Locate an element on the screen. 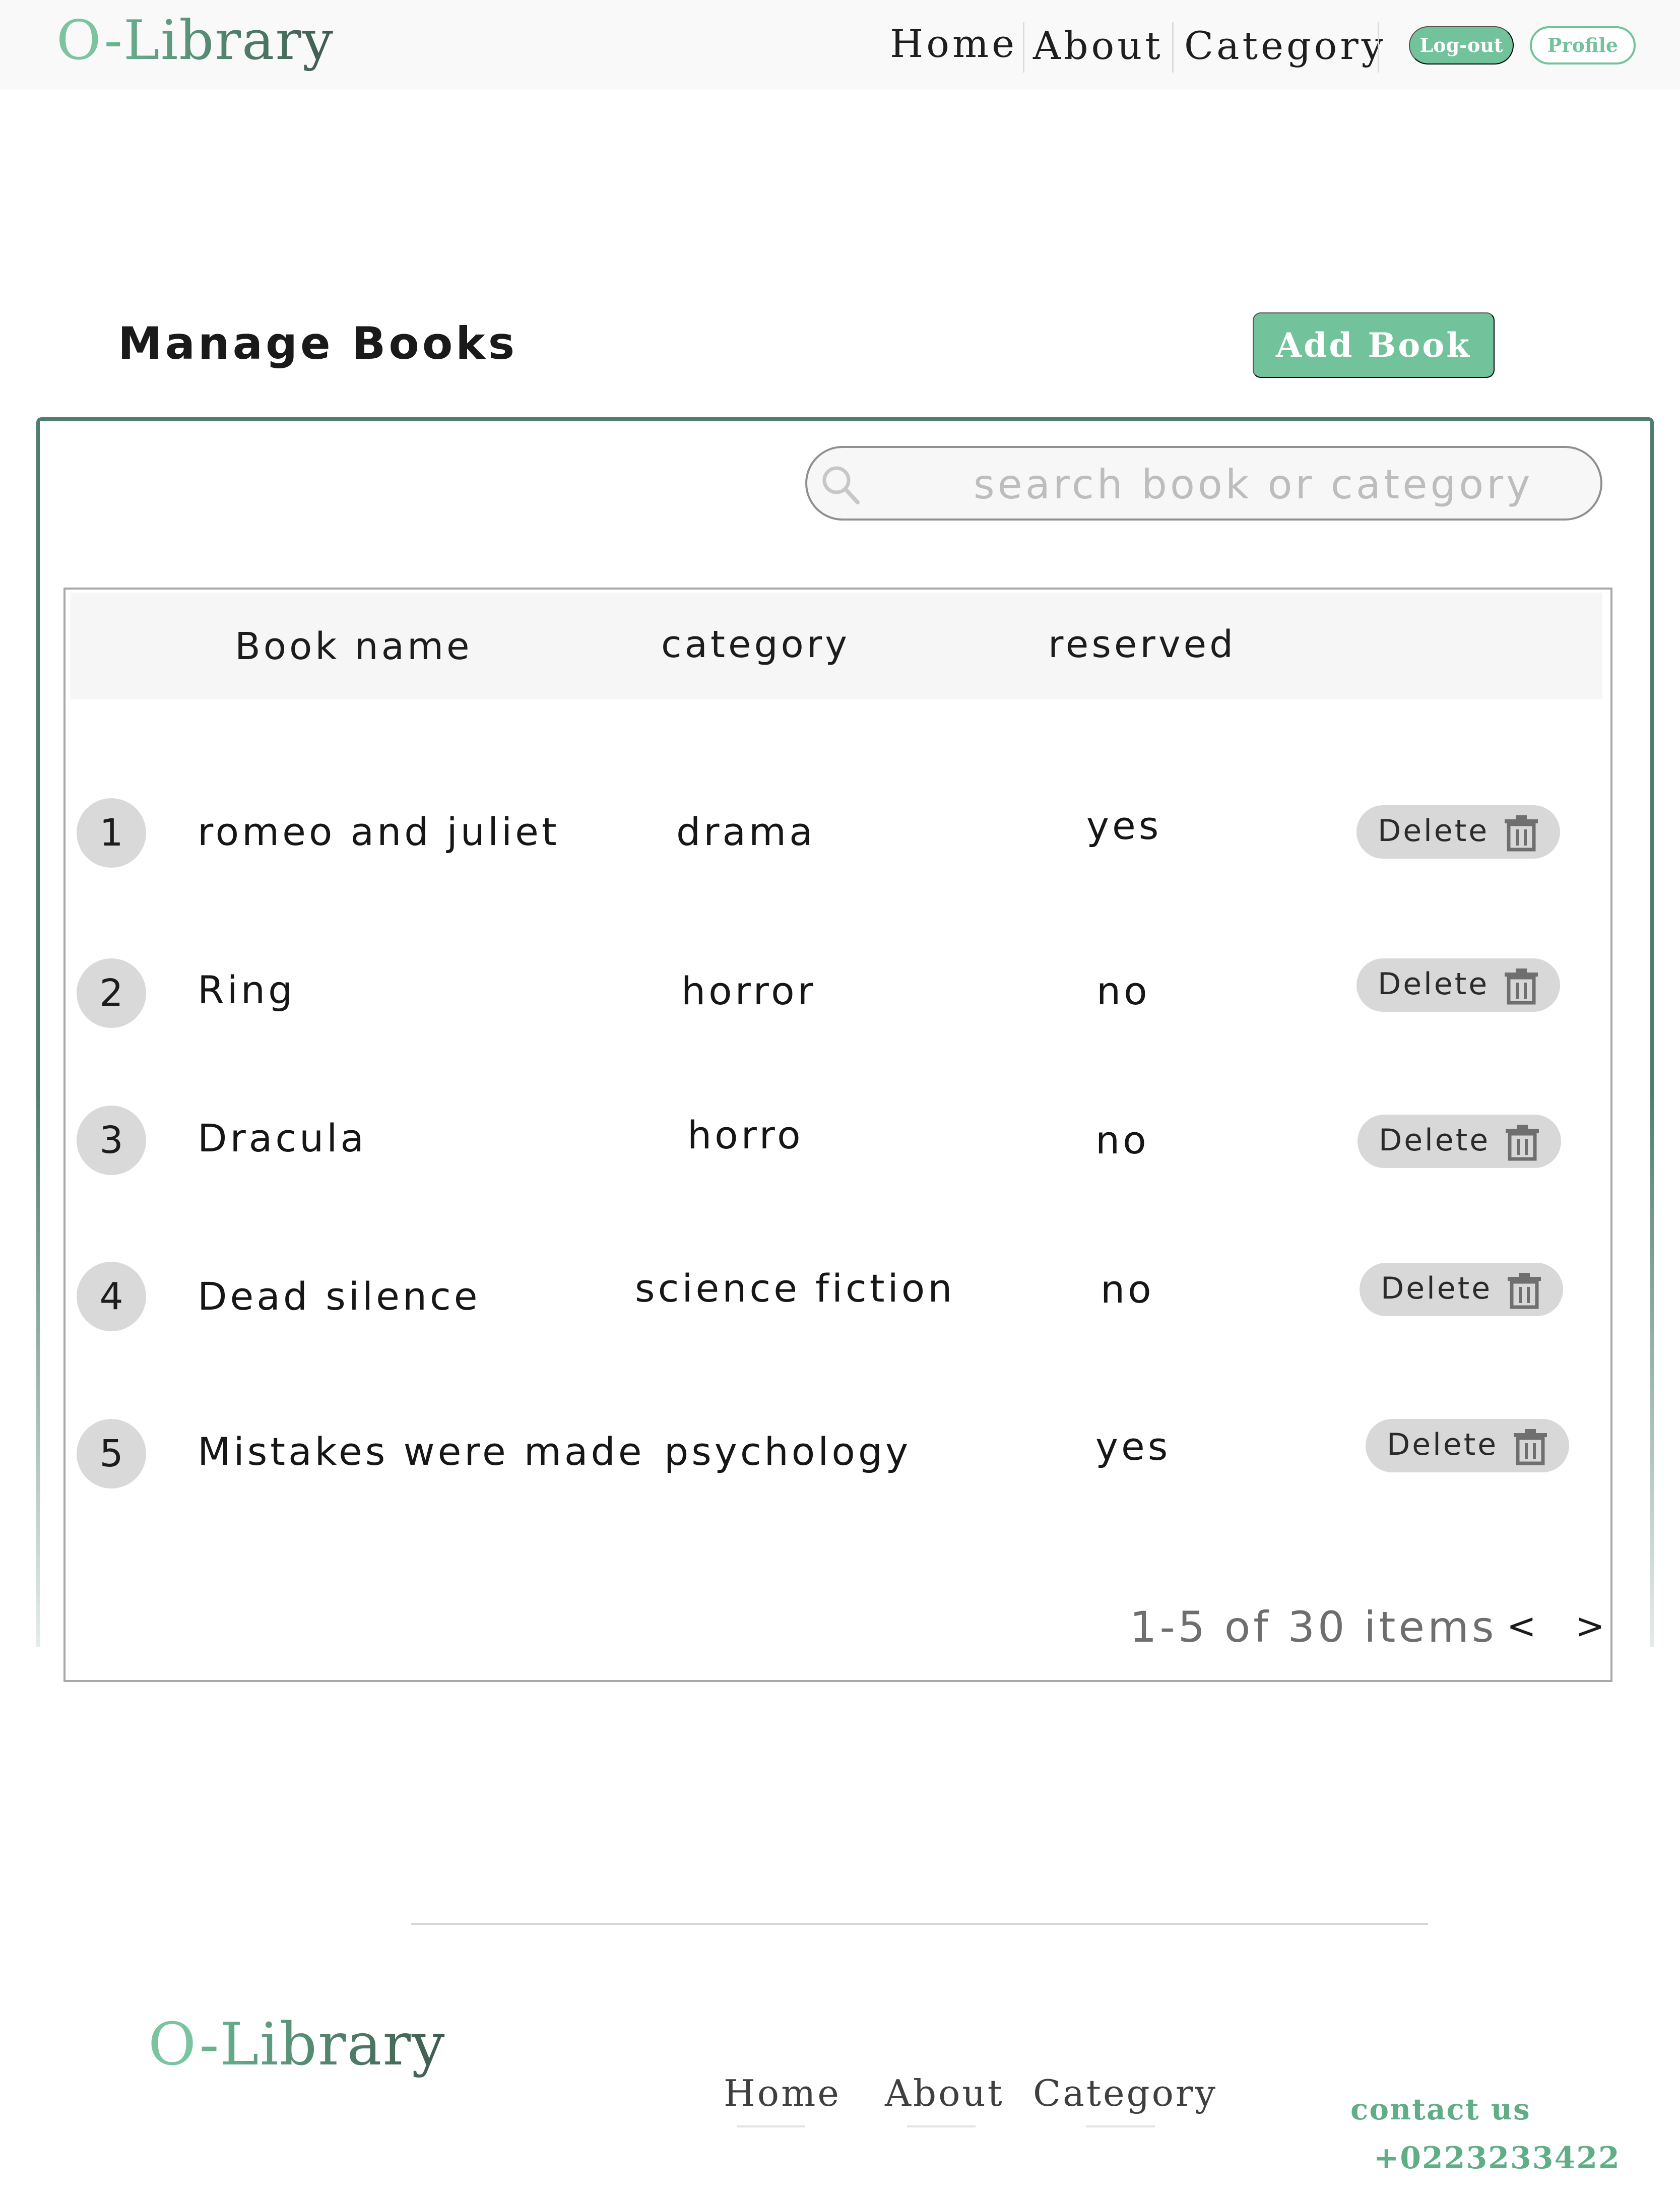 This screenshot has height=2199, width=1680. row-number-badge: 4 is located at coordinates (111, 1296).